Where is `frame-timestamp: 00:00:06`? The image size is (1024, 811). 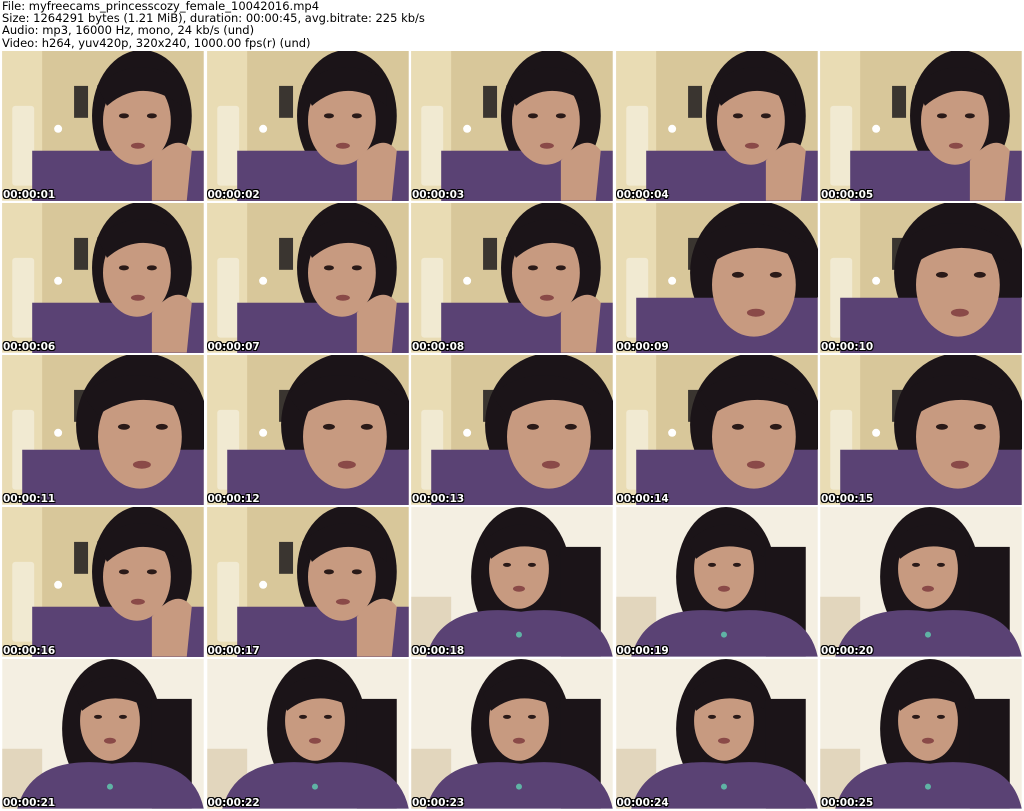
frame-timestamp: 00:00:06 is located at coordinates (29, 346).